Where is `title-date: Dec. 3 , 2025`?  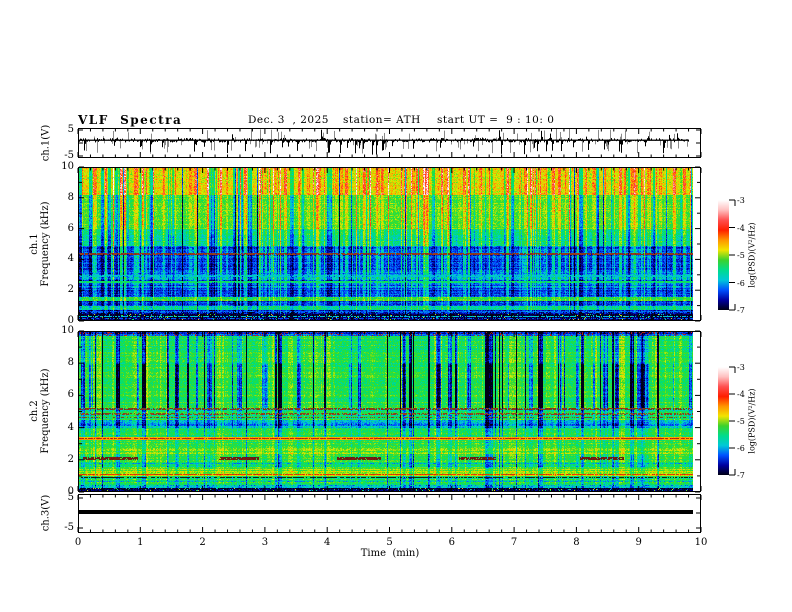 title-date: Dec. 3 , 2025 is located at coordinates (288, 120).